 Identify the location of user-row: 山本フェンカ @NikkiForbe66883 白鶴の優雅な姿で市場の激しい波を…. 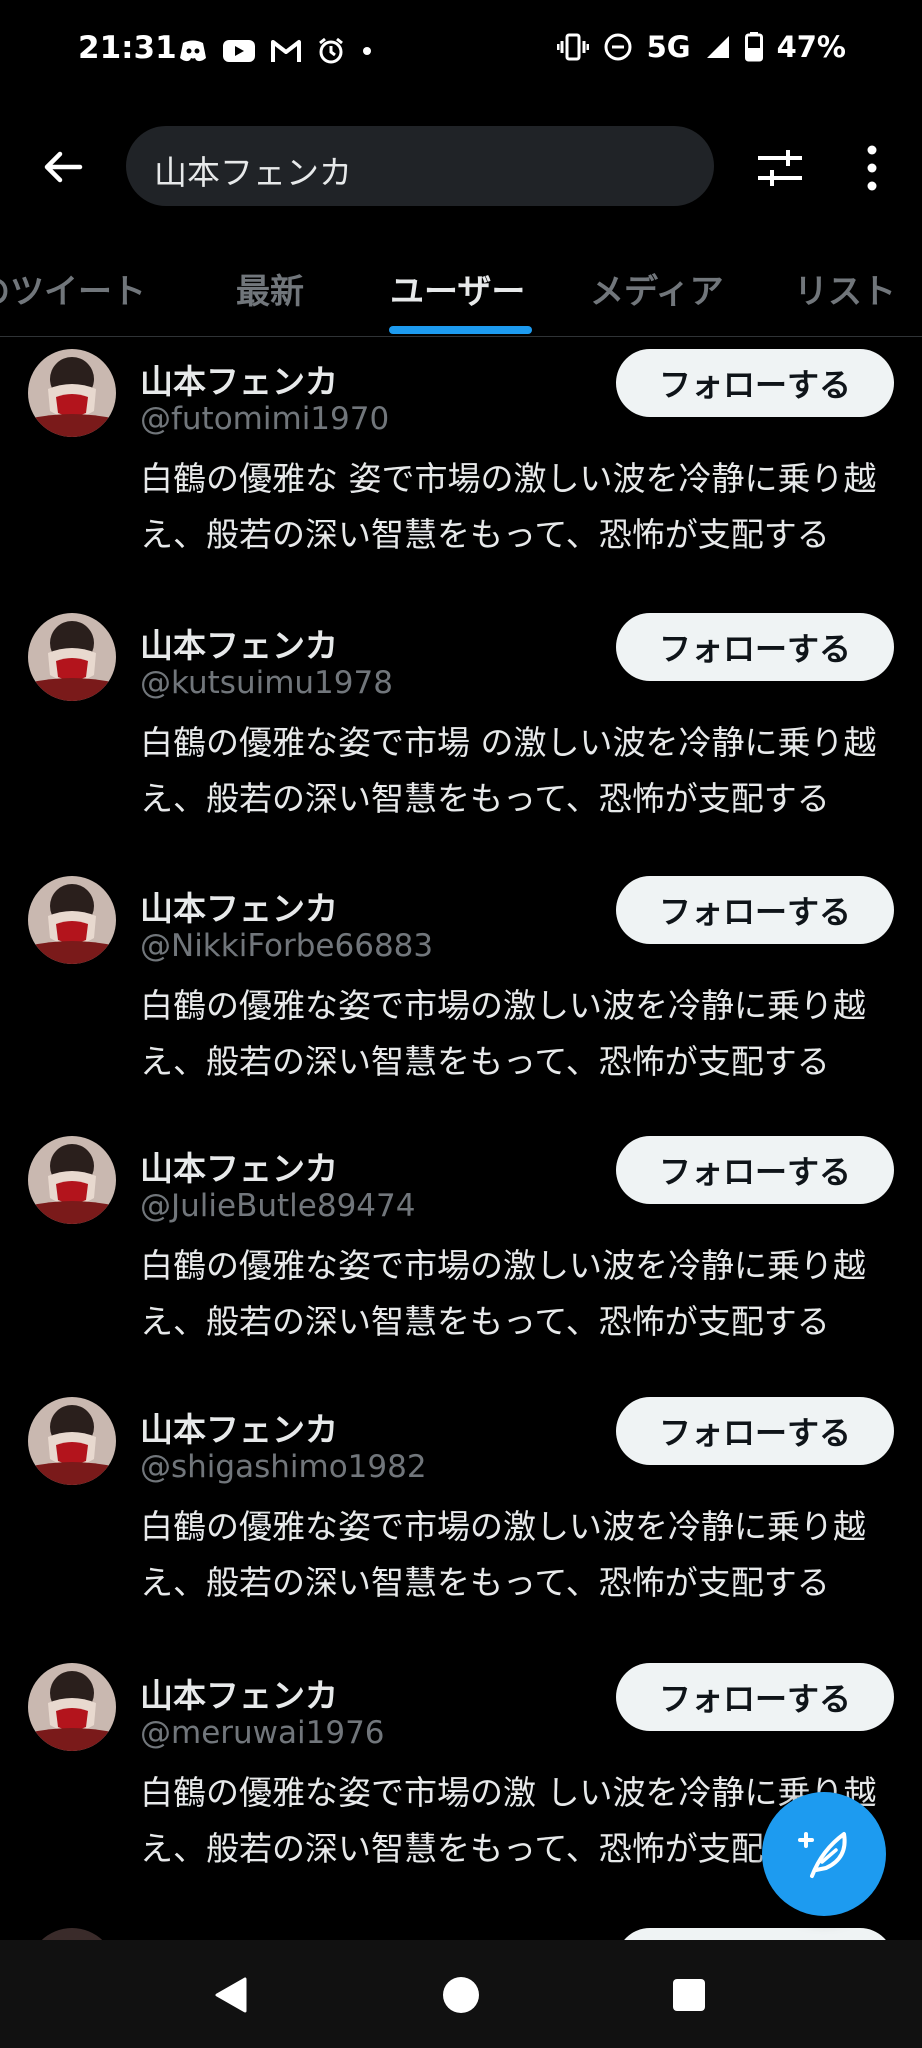
(461, 995).